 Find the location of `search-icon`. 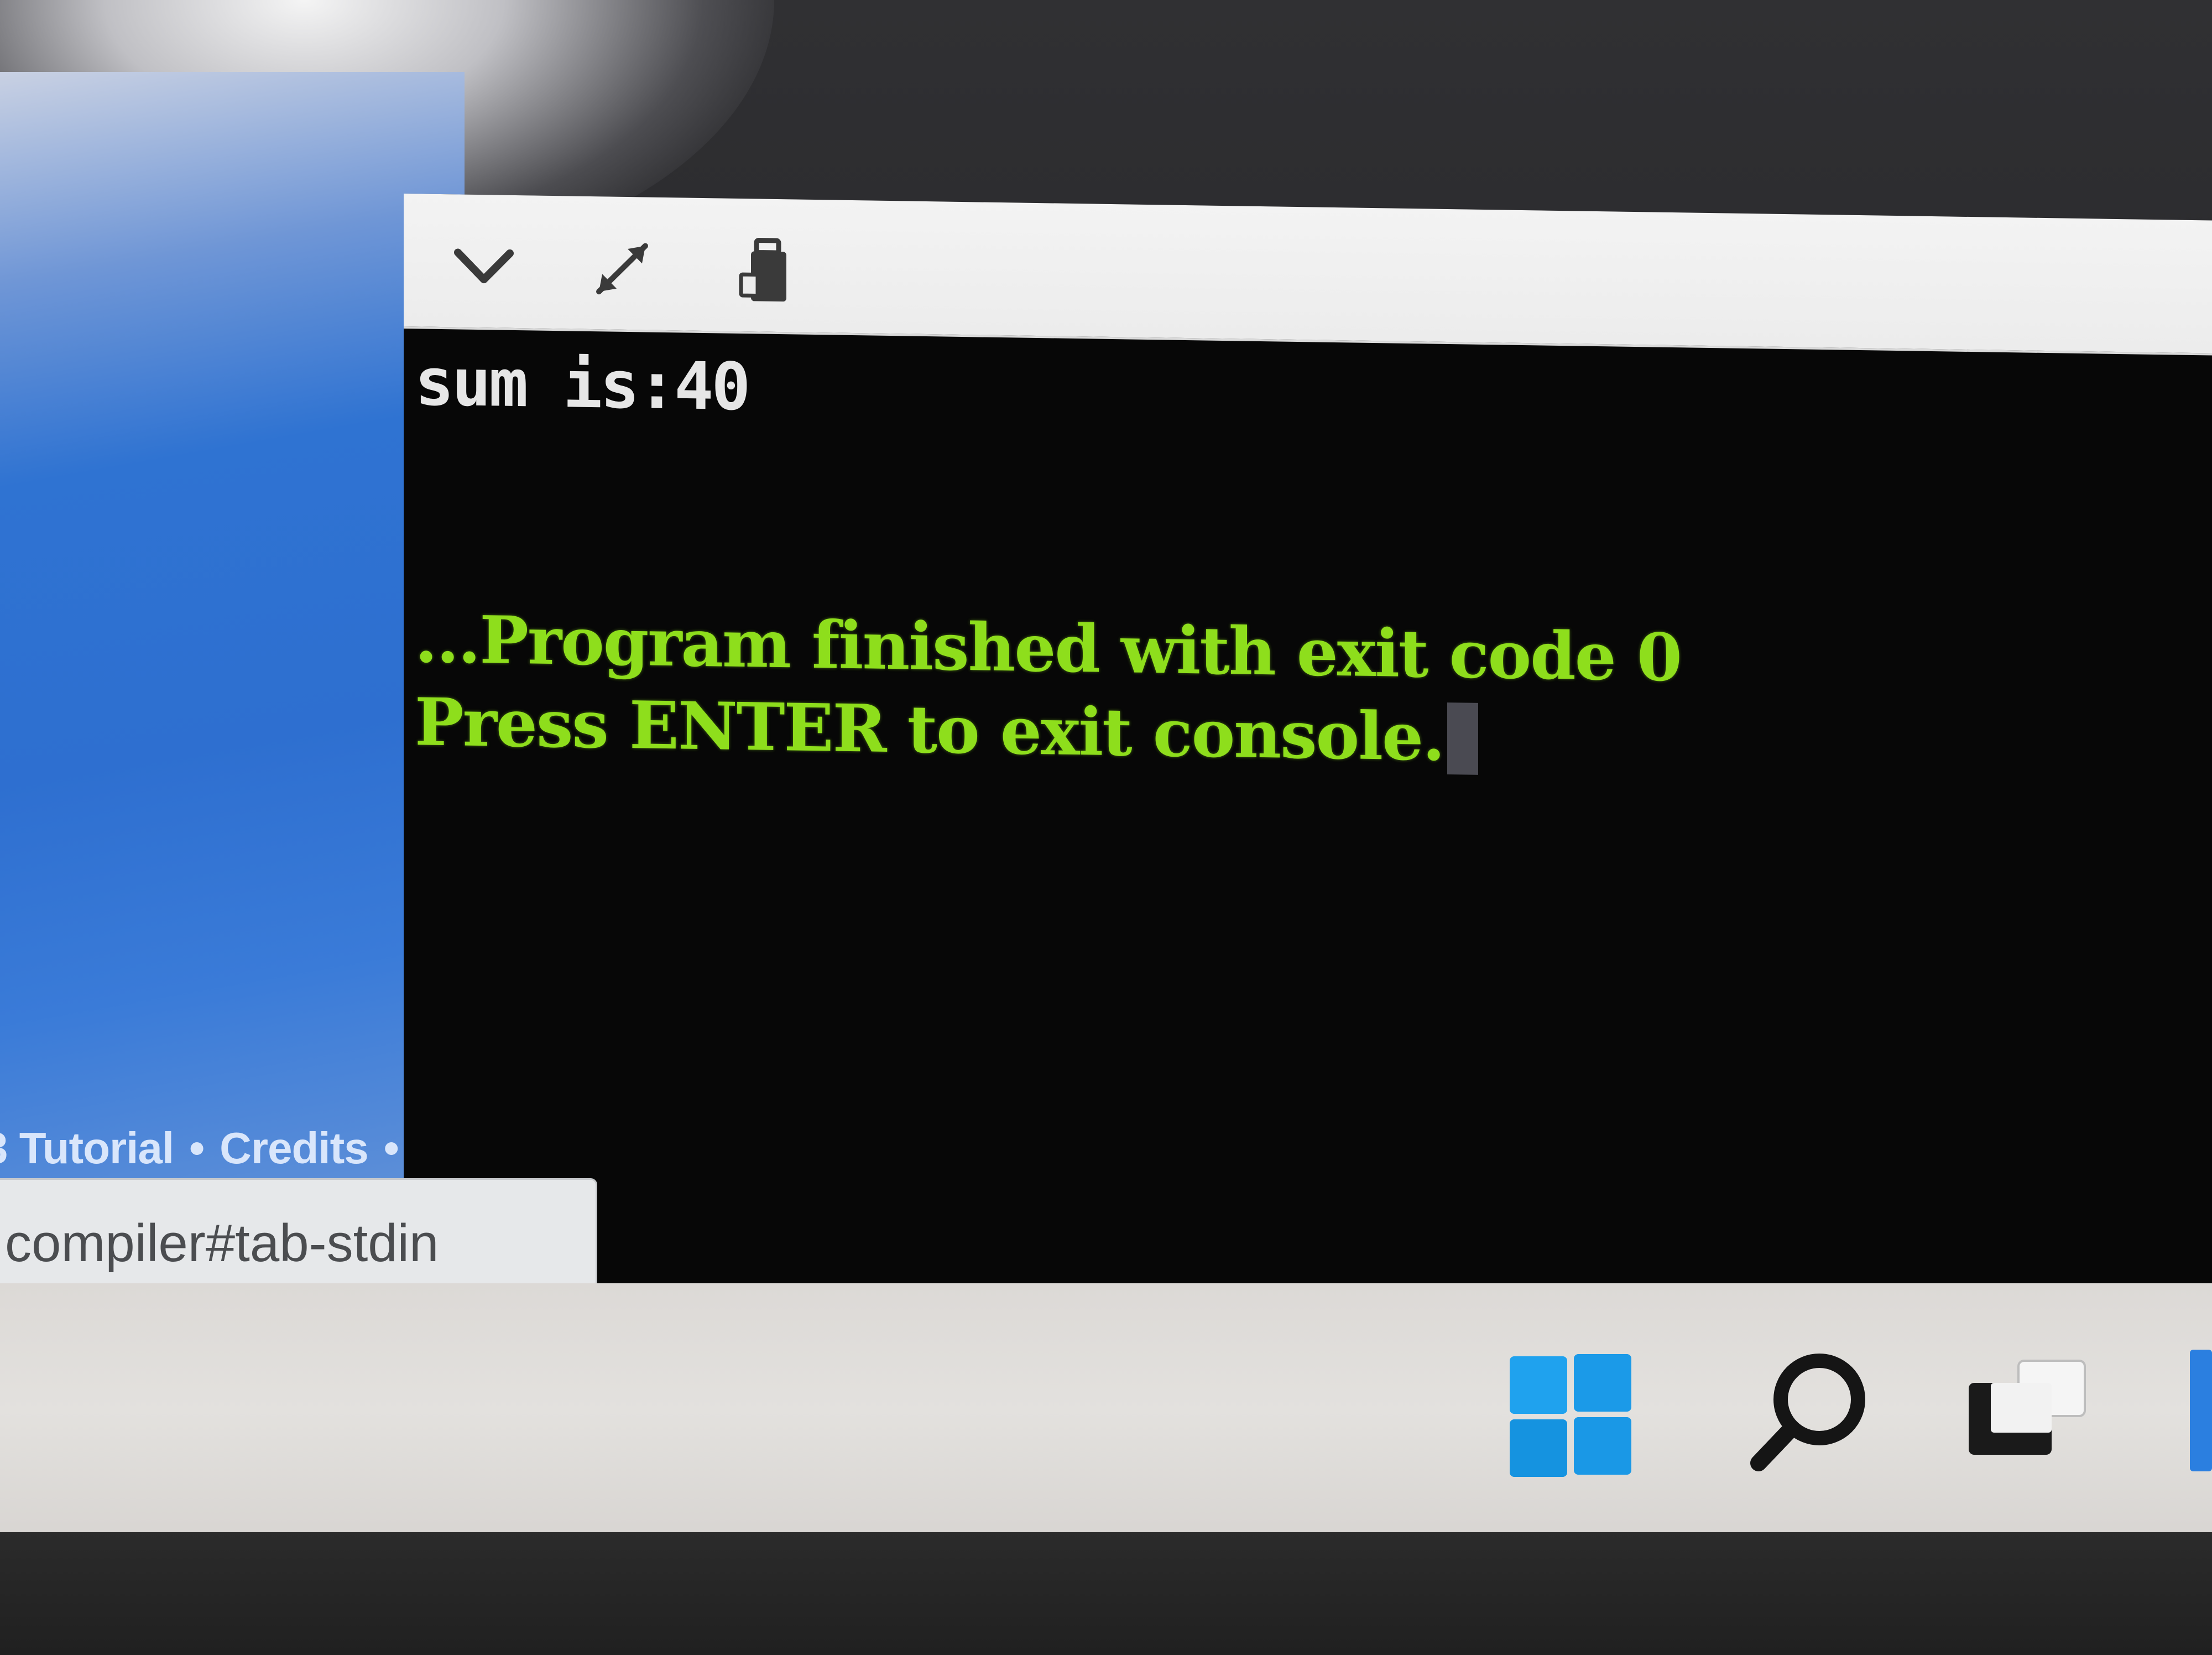

search-icon is located at coordinates (1808, 1412).